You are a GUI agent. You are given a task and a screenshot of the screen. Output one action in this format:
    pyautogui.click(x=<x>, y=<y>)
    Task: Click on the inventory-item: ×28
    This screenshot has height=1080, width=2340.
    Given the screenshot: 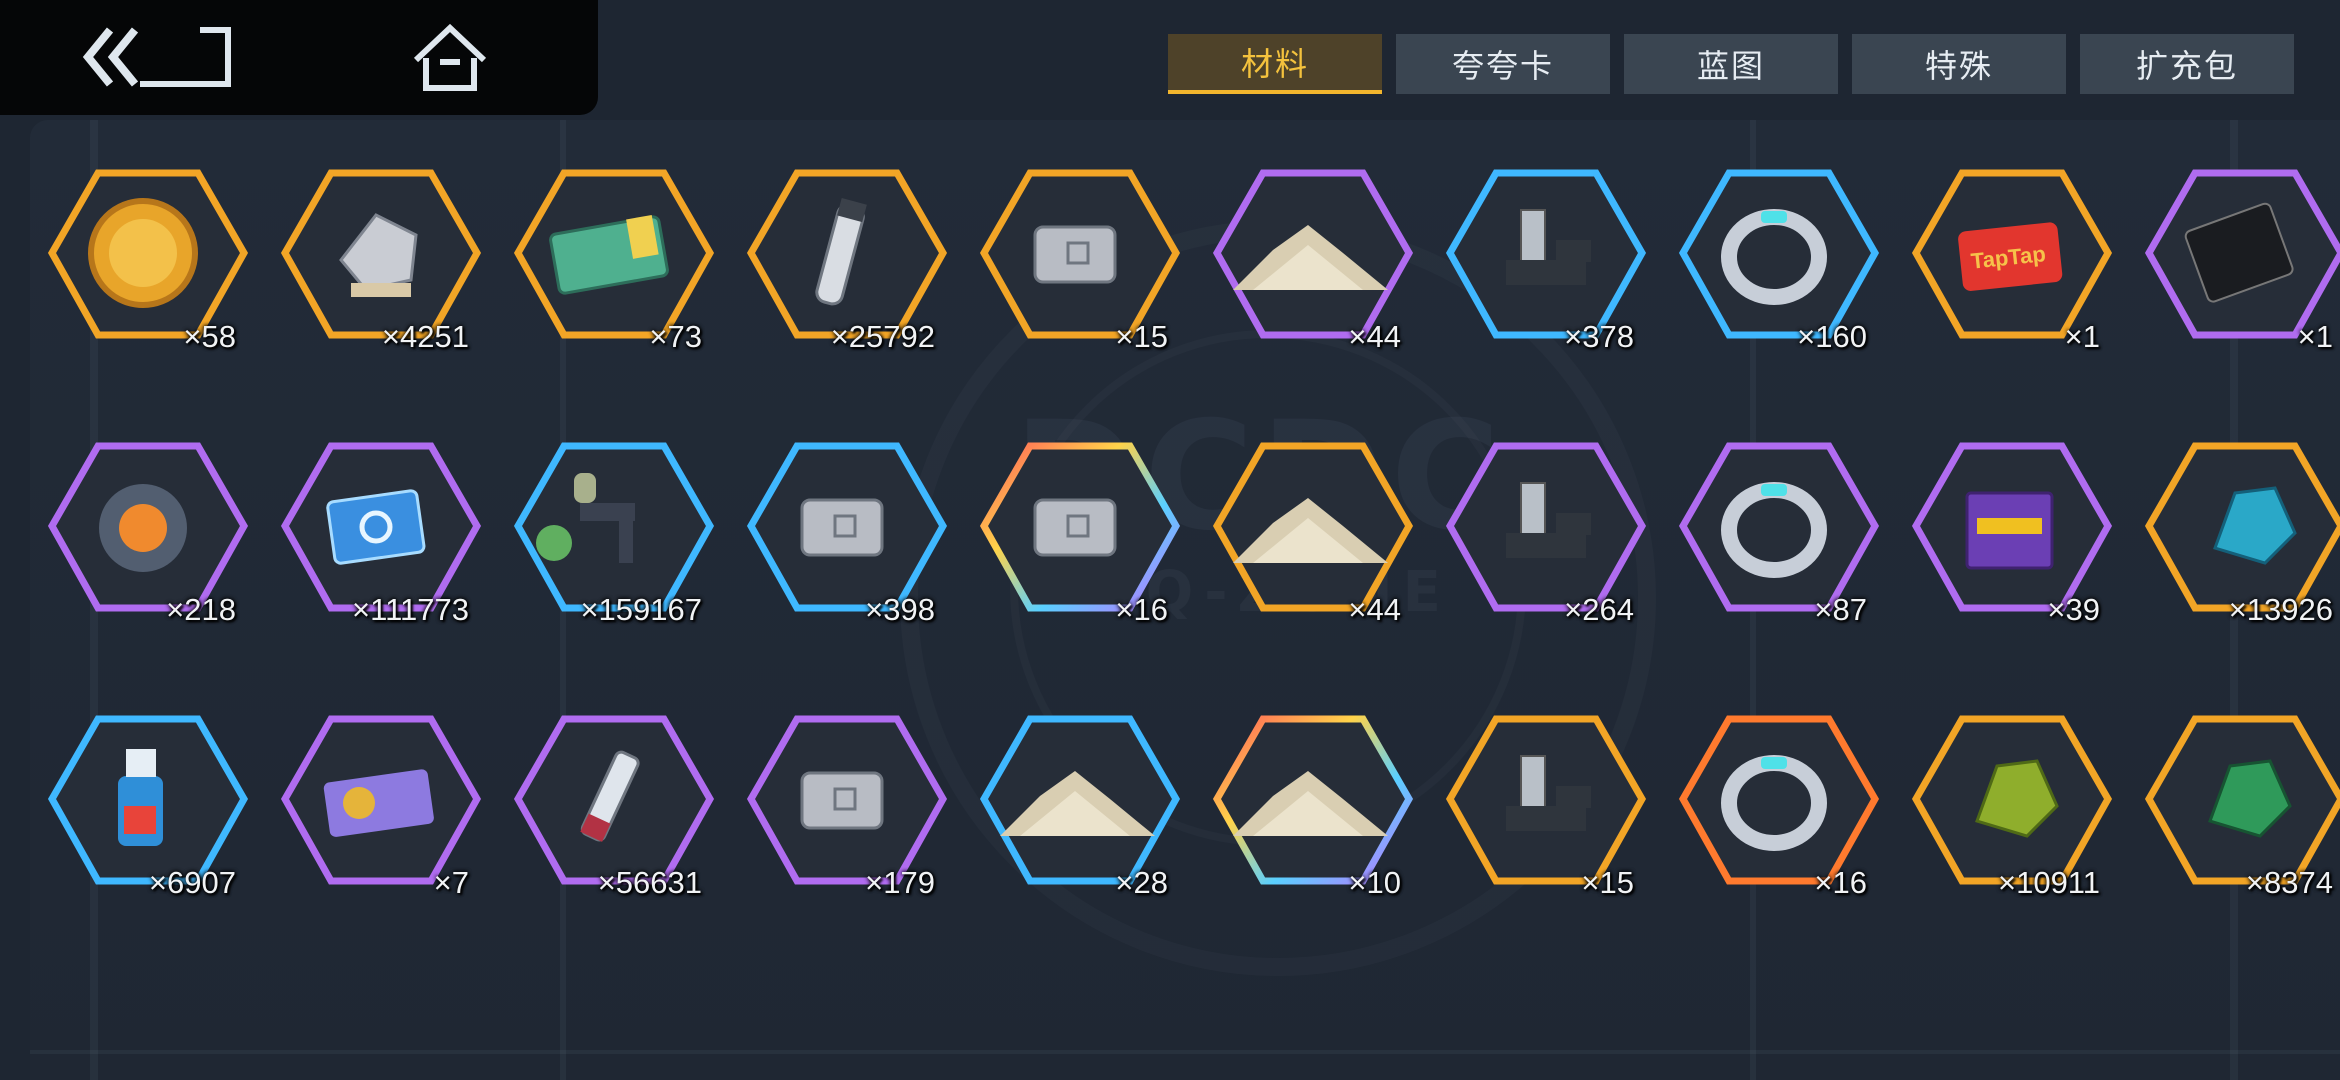 What is the action you would take?
    pyautogui.click(x=1080, y=806)
    